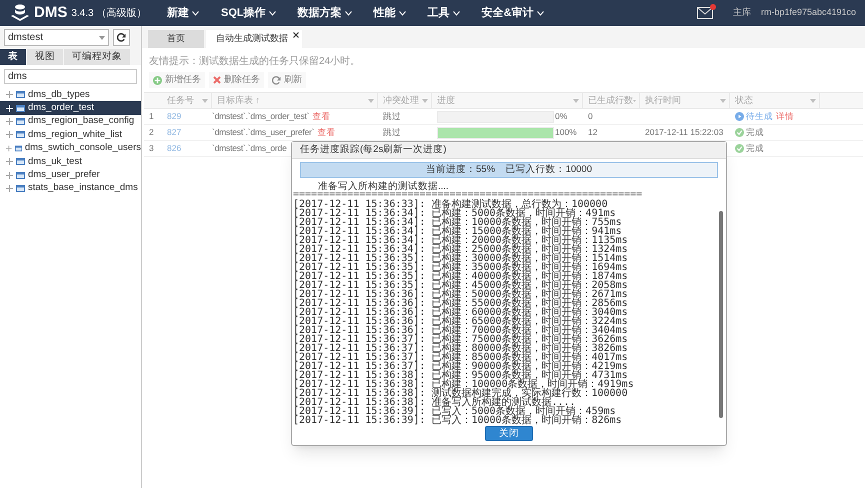 The image size is (865, 488). I want to click on log-line: [2017-12-11 15:36:36]: 已构建：50000条数据，时间开销：2671ms, so click(461, 294).